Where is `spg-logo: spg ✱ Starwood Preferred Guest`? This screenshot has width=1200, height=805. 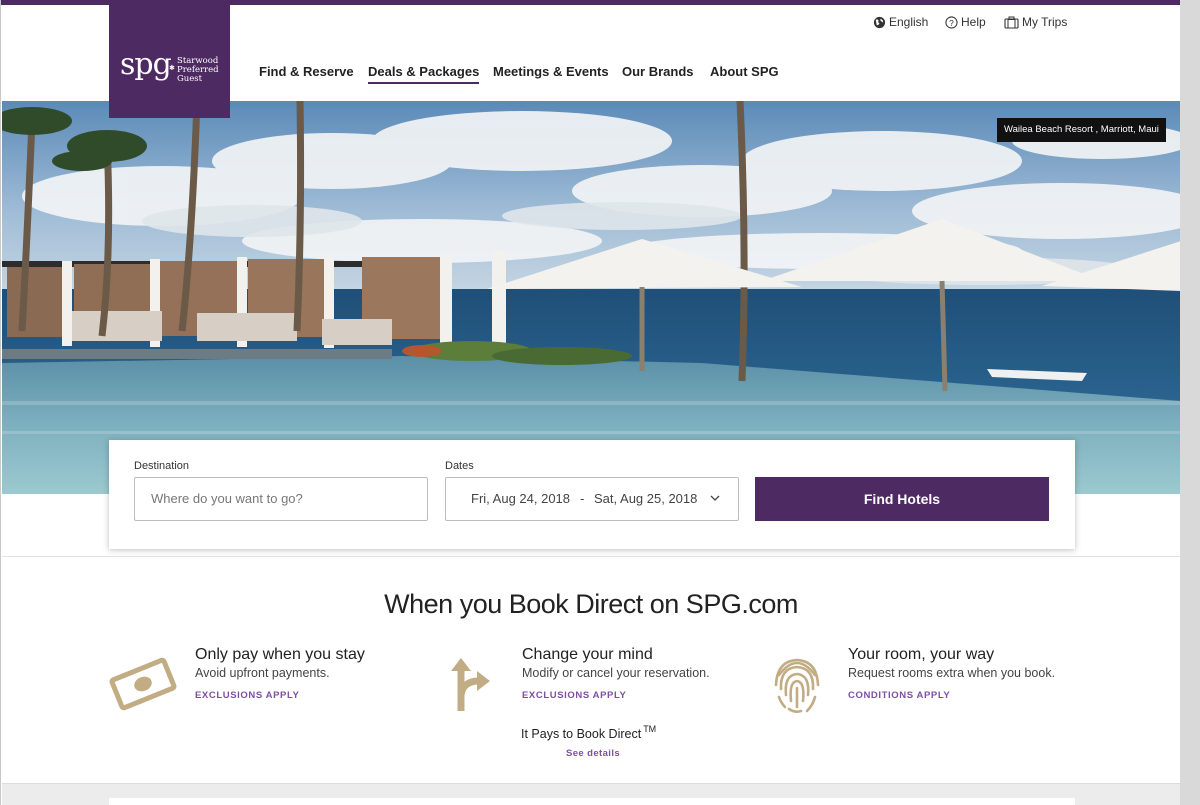 spg-logo: spg ✱ Starwood Preferred Guest is located at coordinates (169, 61).